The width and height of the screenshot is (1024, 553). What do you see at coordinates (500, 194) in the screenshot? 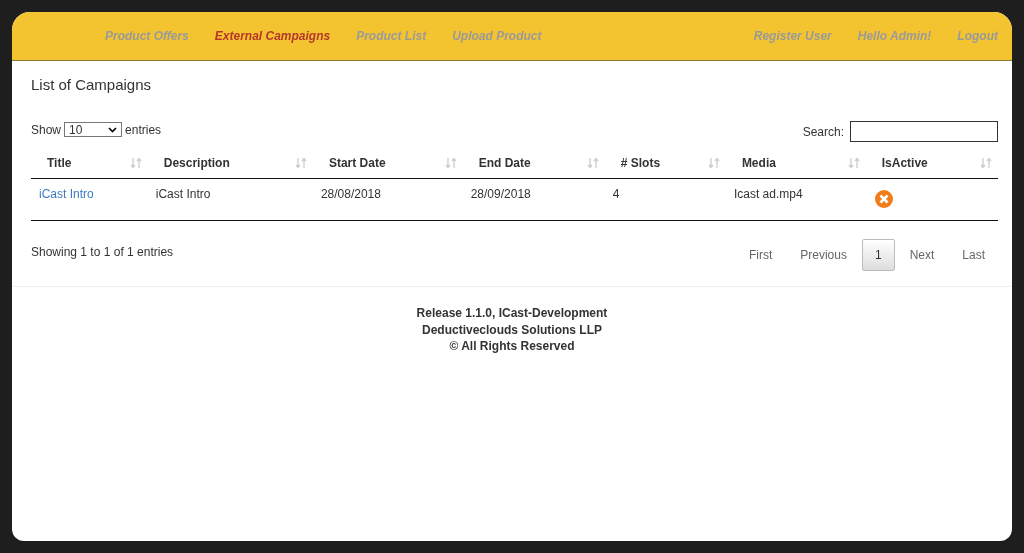
I see `table-cell: 28/09/2018` at bounding box center [500, 194].